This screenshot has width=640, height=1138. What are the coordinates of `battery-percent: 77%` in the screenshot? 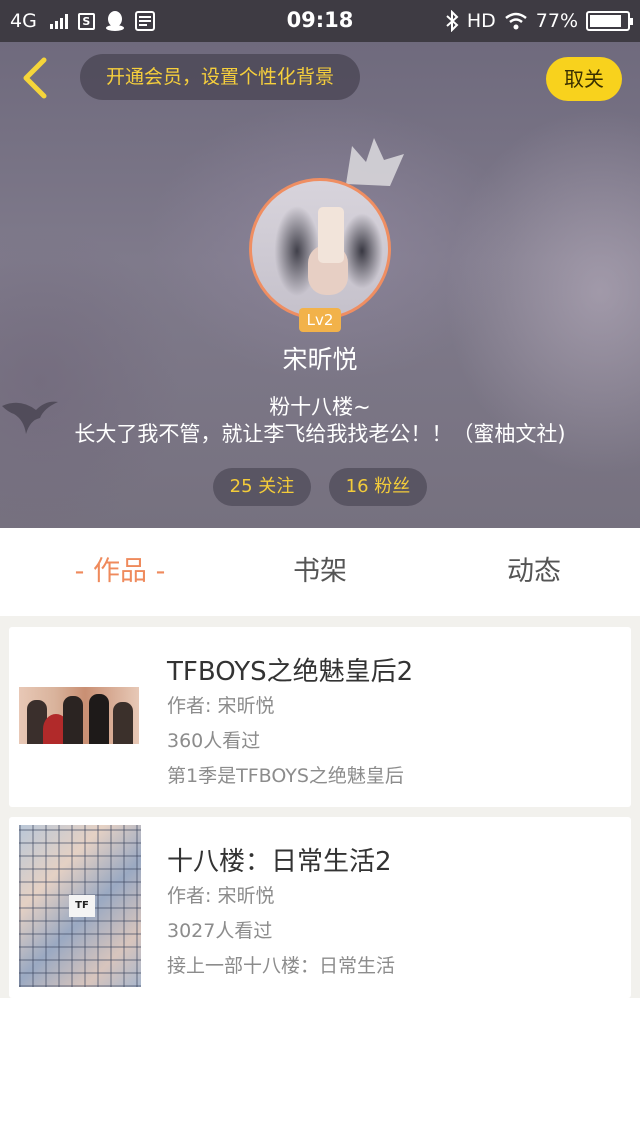 It's located at (556, 21).